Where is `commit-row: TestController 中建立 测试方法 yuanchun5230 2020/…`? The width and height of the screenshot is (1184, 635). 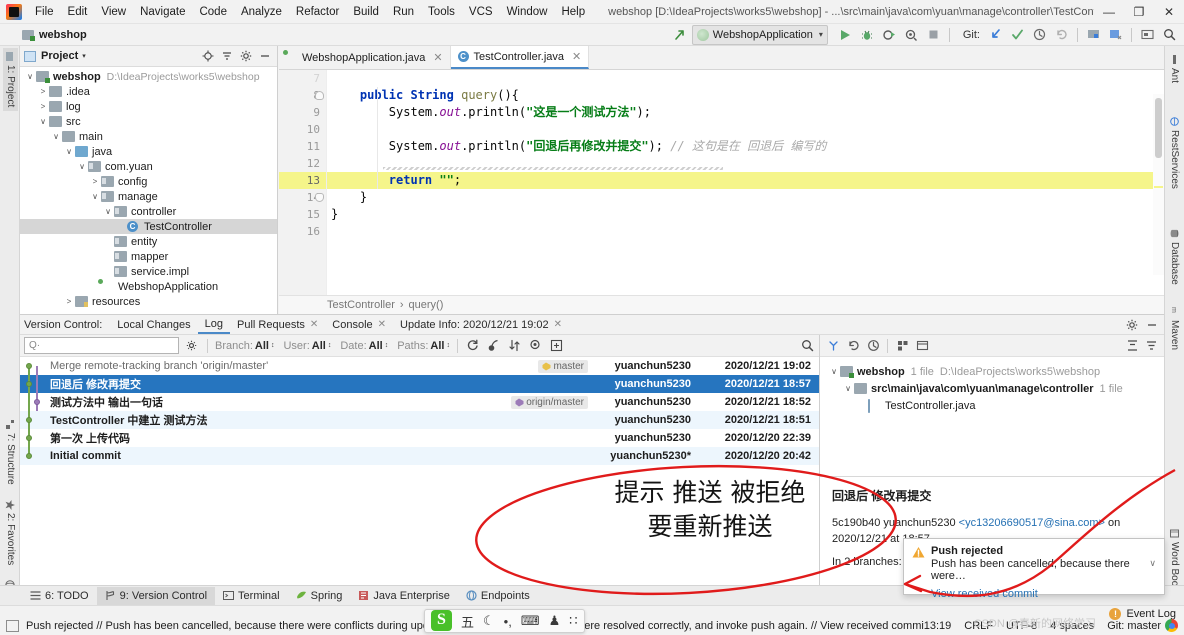 commit-row: TestController 中建立 测试方法 yuanchun5230 2020/… is located at coordinates (419, 420).